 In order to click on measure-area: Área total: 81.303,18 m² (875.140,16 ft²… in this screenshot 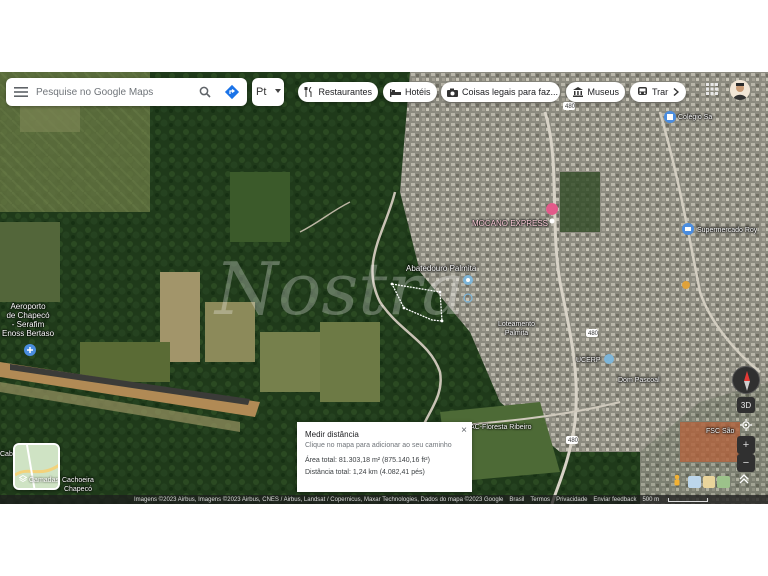, I will do `click(367, 460)`.